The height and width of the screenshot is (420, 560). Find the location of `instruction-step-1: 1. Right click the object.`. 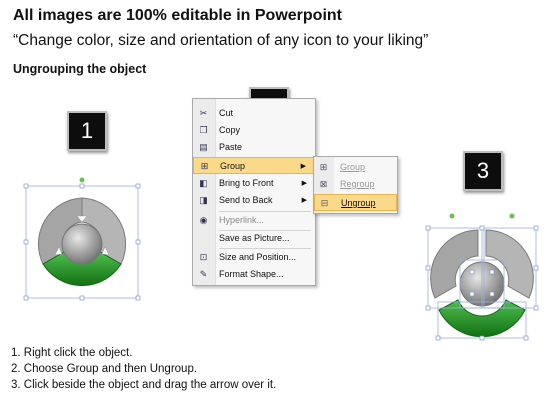

instruction-step-1: 1. Right click the object. is located at coordinates (72, 353).